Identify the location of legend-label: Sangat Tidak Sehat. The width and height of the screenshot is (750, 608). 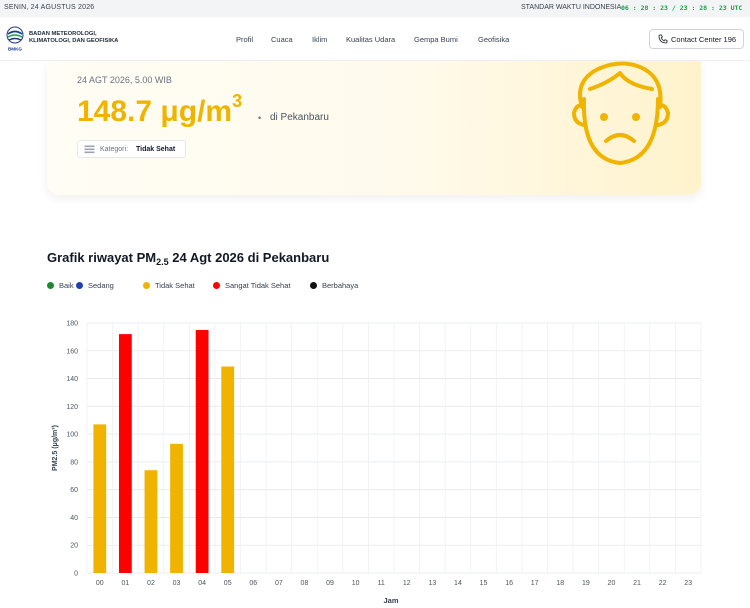
(258, 285).